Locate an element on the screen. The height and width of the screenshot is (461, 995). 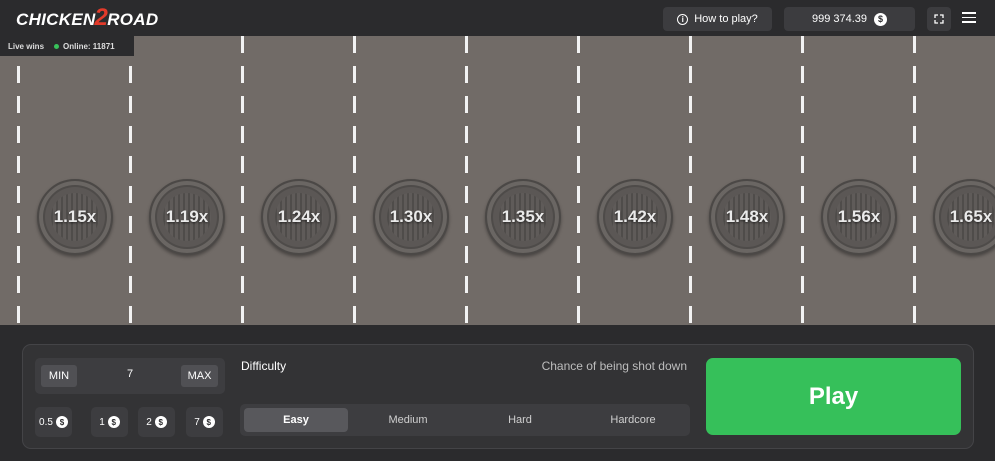
multiplier-manhole: 1.19x is located at coordinates (187, 217).